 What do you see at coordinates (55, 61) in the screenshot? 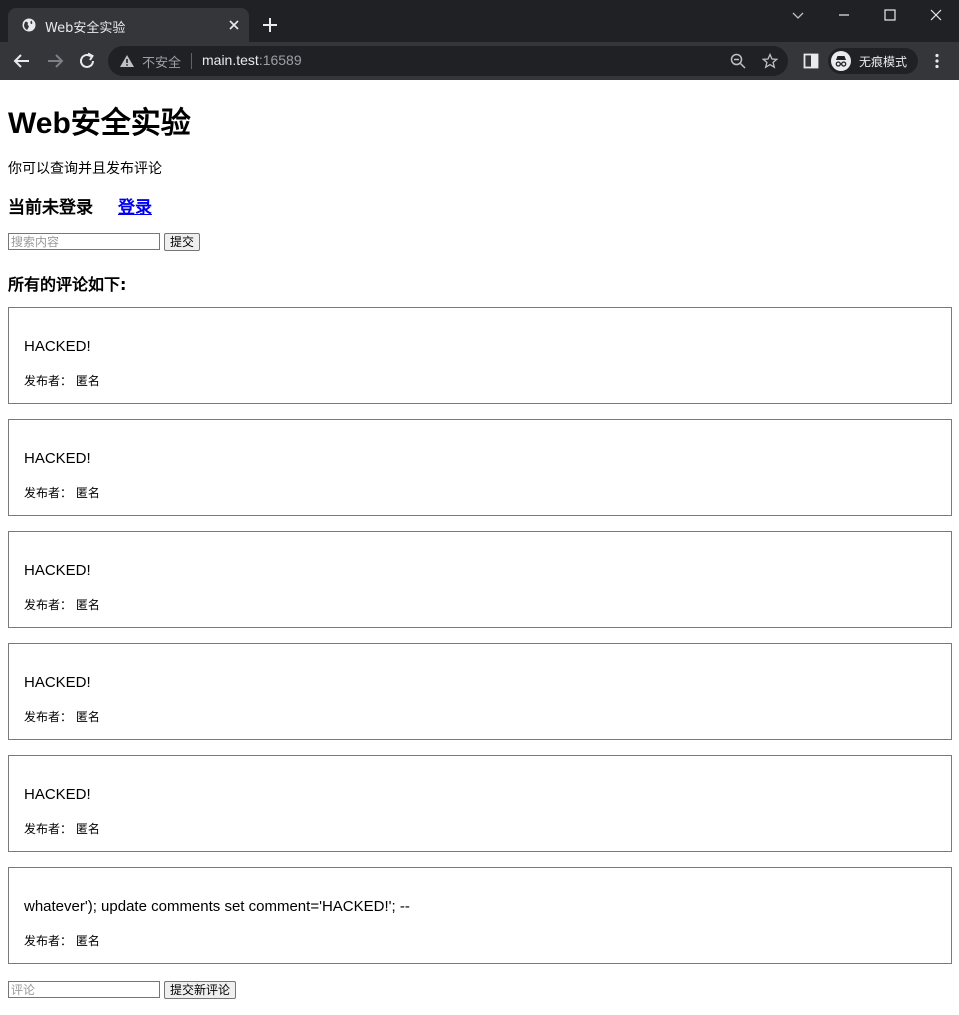
I see `forward-arrow-icon` at bounding box center [55, 61].